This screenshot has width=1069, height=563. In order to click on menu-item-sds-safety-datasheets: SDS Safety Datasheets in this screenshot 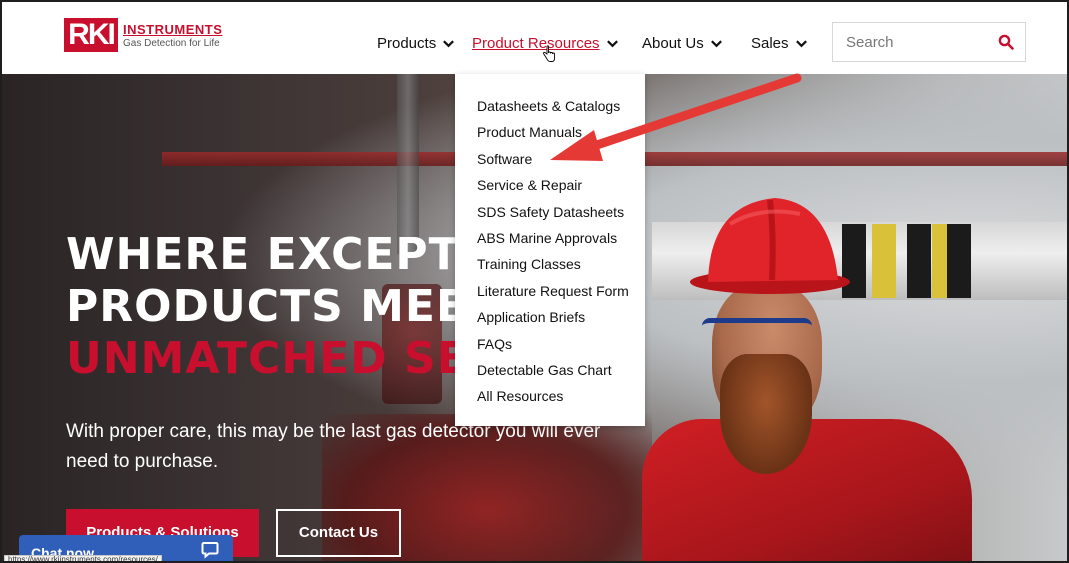, I will do `click(550, 215)`.